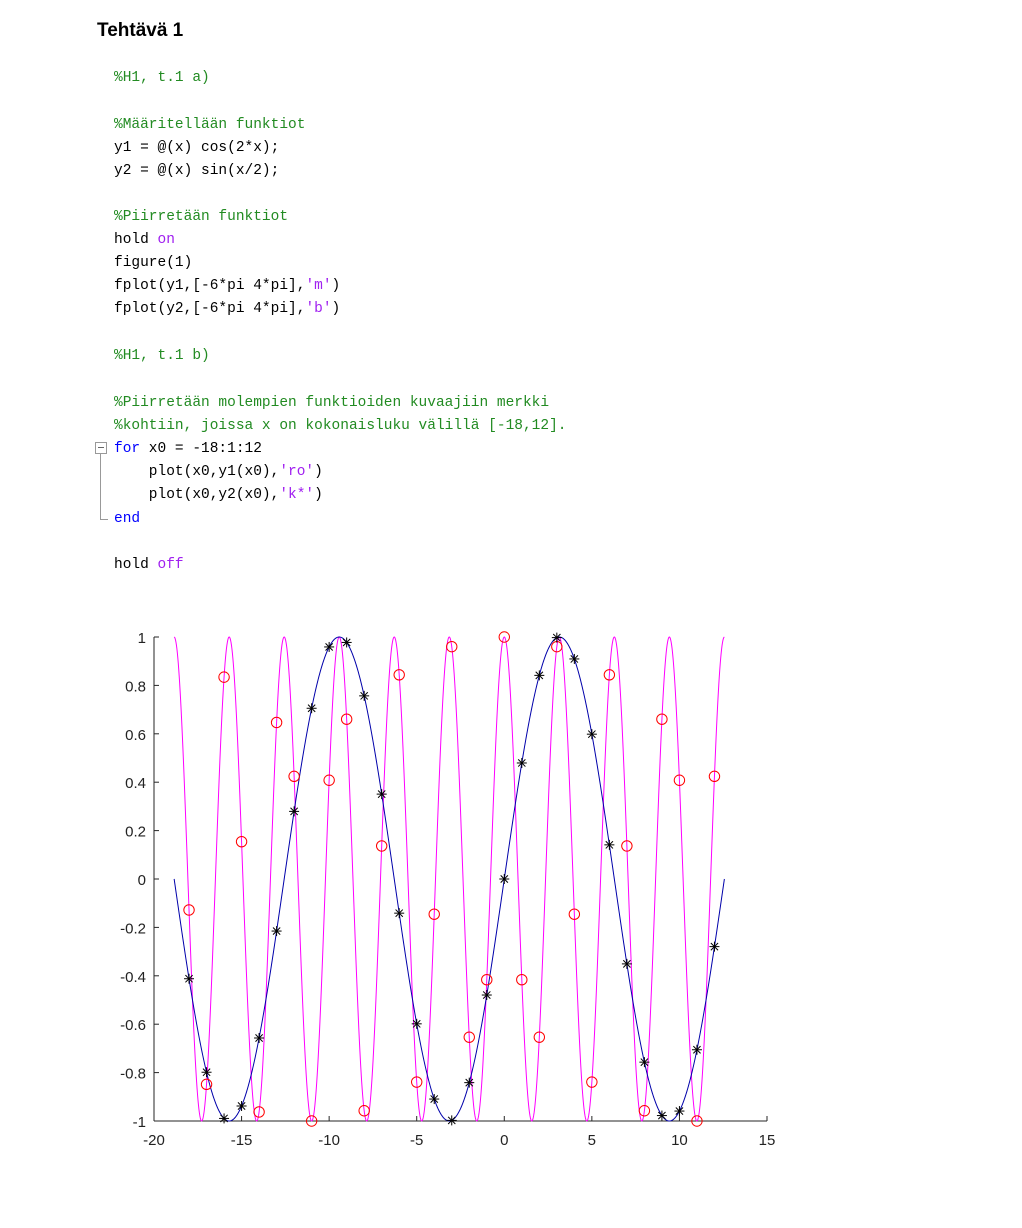 The width and height of the screenshot is (1022, 1228). I want to click on code-line-3: y1 = @(x) cos(2*x);, so click(197, 148).